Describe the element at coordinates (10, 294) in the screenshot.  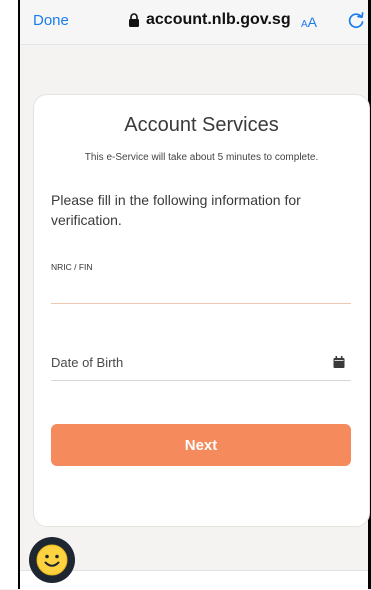
I see `device-frame-left` at that location.